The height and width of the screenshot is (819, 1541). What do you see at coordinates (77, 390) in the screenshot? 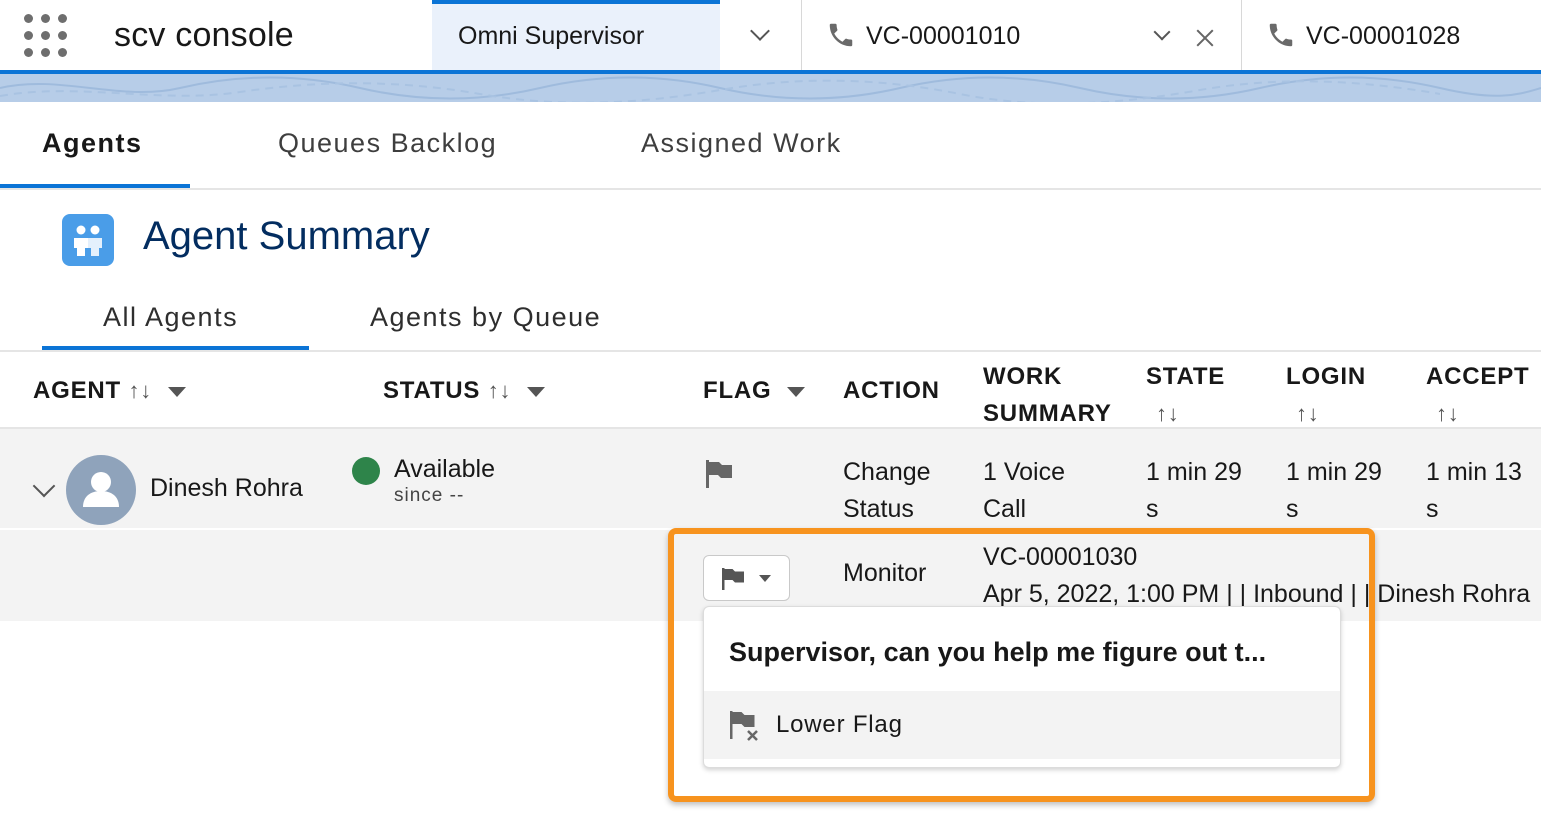
I see `header-label: AGENT` at bounding box center [77, 390].